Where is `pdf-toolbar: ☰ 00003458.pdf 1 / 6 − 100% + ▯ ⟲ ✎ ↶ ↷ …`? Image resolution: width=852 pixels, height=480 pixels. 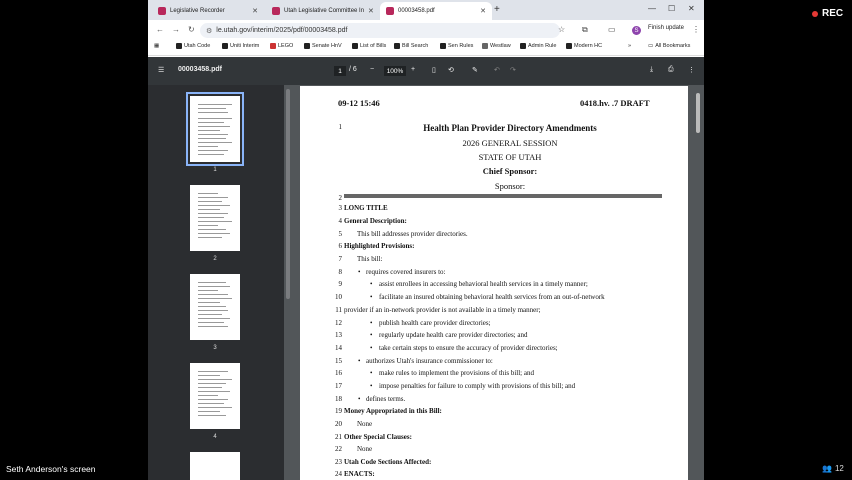 pdf-toolbar: ☰ 00003458.pdf 1 / 6 − 100% + ▯ ⟲ ✎ ↶ ↷ … is located at coordinates (426, 71).